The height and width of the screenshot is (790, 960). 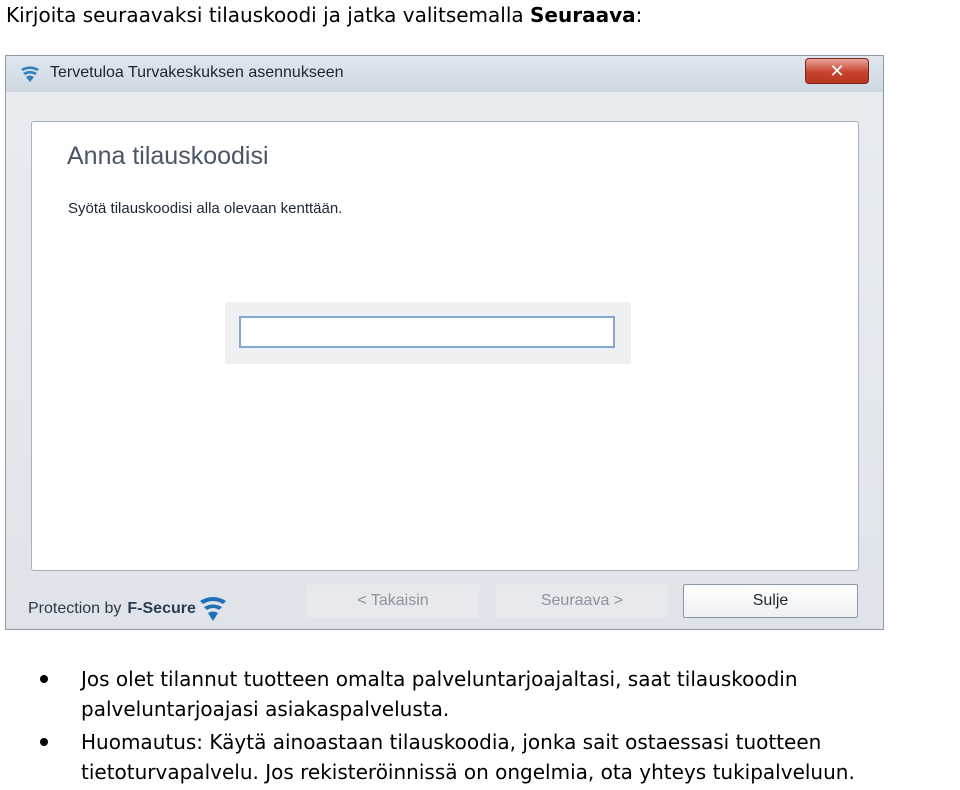 What do you see at coordinates (393, 601) in the screenshot?
I see `back-button: < Takaisin` at bounding box center [393, 601].